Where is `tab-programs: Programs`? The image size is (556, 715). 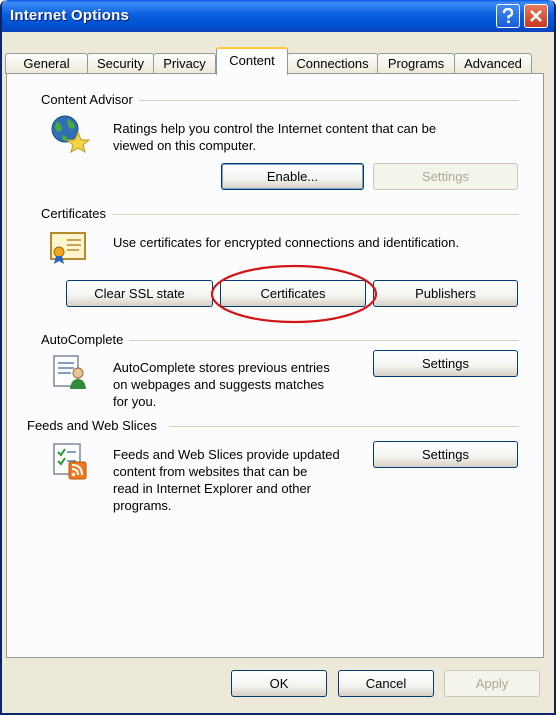 tab-programs: Programs is located at coordinates (416, 63).